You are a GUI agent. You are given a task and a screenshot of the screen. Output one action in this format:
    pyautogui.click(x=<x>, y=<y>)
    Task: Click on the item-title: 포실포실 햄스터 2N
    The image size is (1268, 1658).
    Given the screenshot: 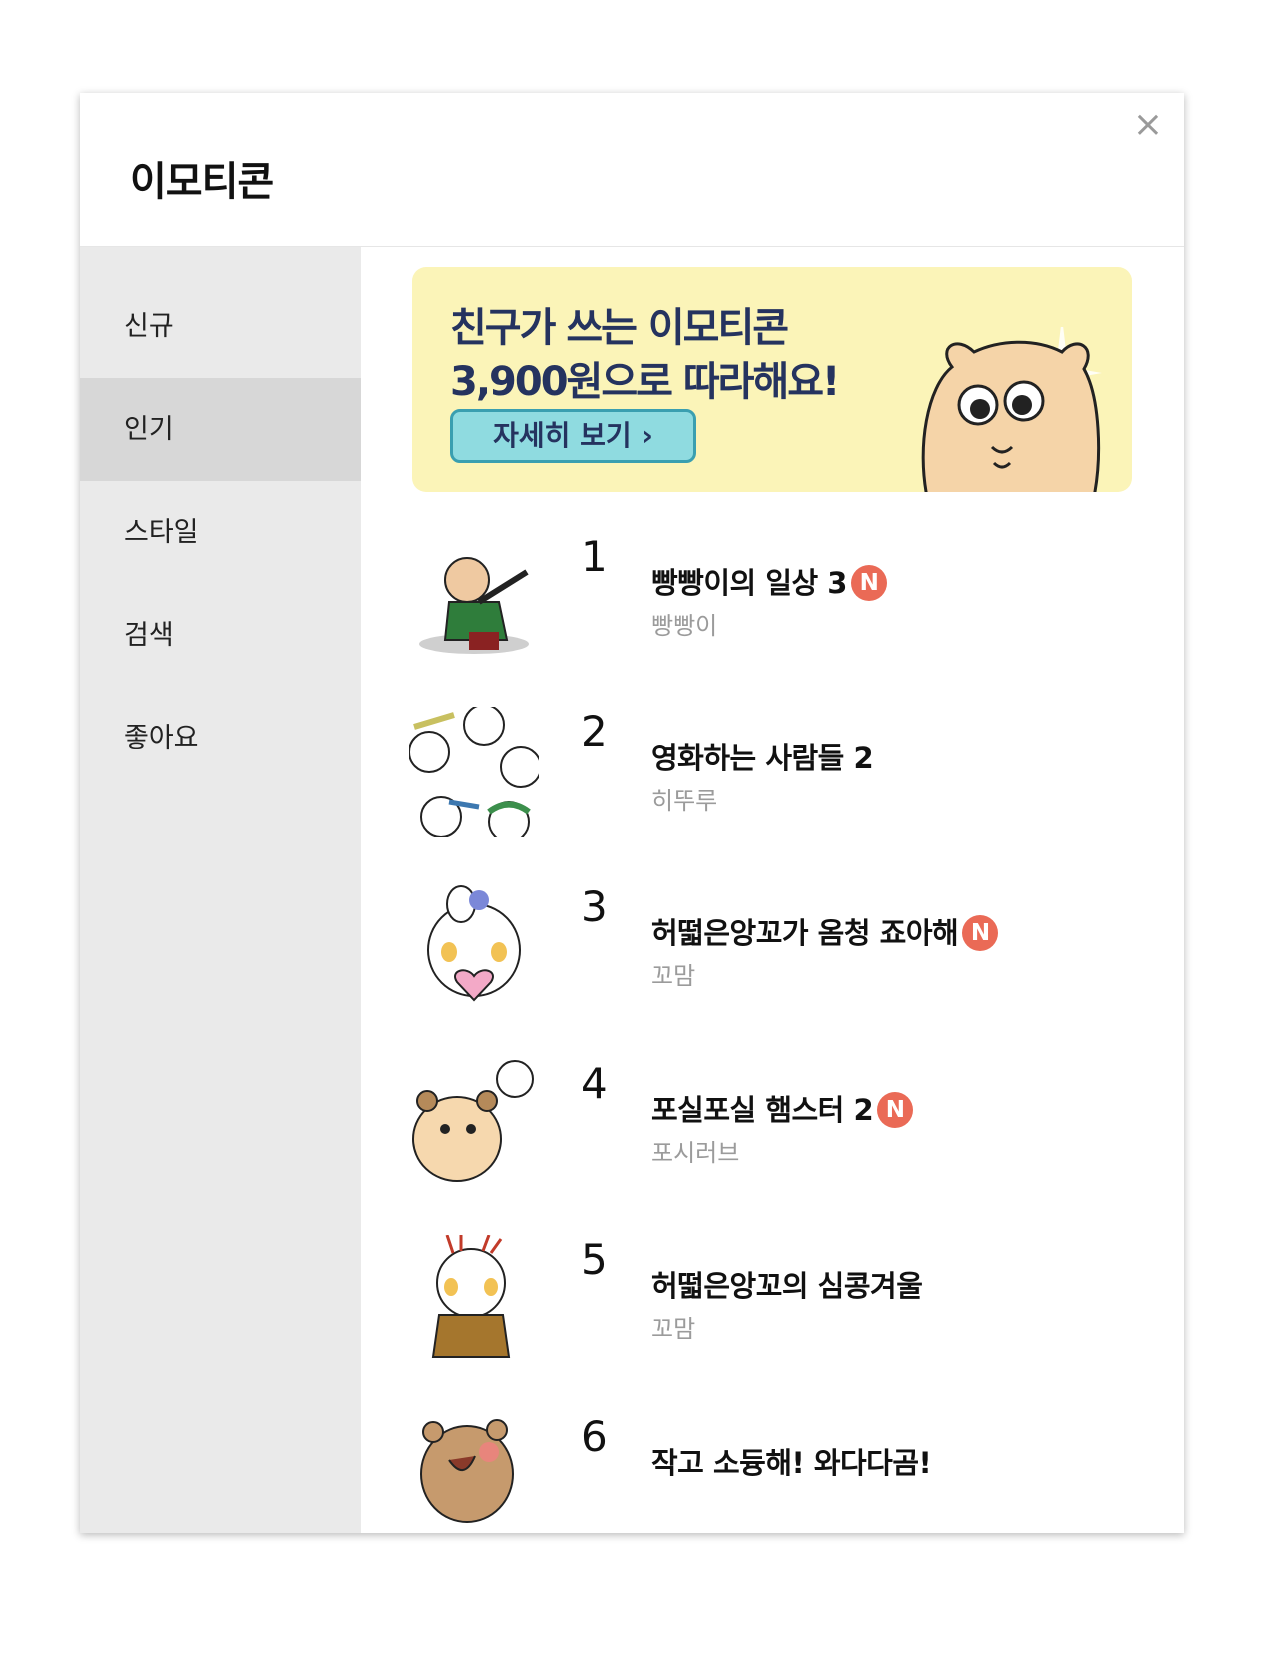 What is the action you would take?
    pyautogui.click(x=782, y=1108)
    